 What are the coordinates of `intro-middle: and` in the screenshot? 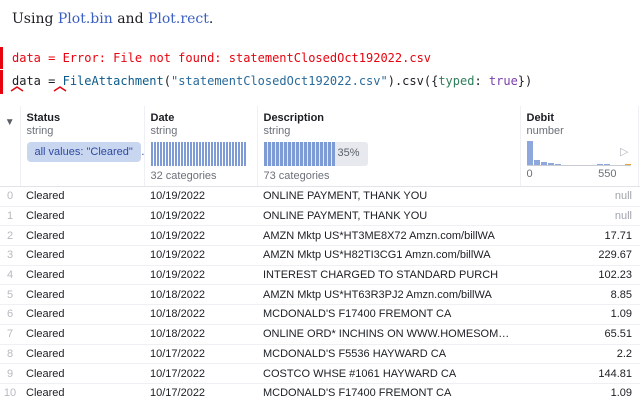 It's located at (130, 19).